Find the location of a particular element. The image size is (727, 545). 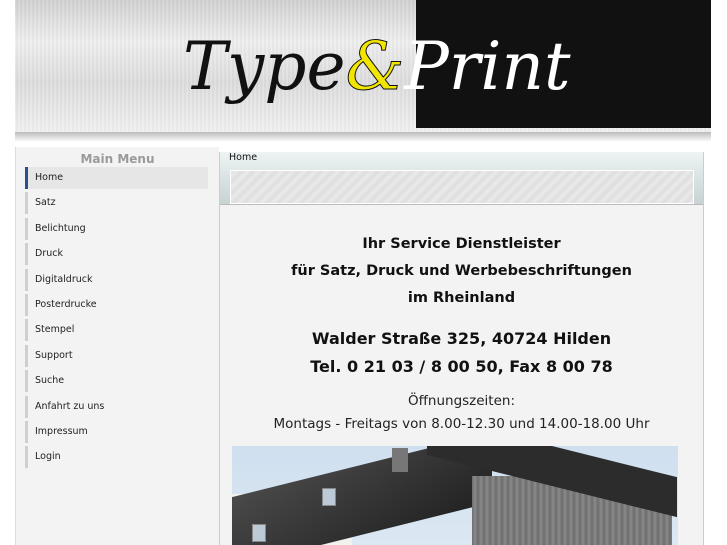

tagline-line1: Ihr Service Dienstleister is located at coordinates (461, 244).